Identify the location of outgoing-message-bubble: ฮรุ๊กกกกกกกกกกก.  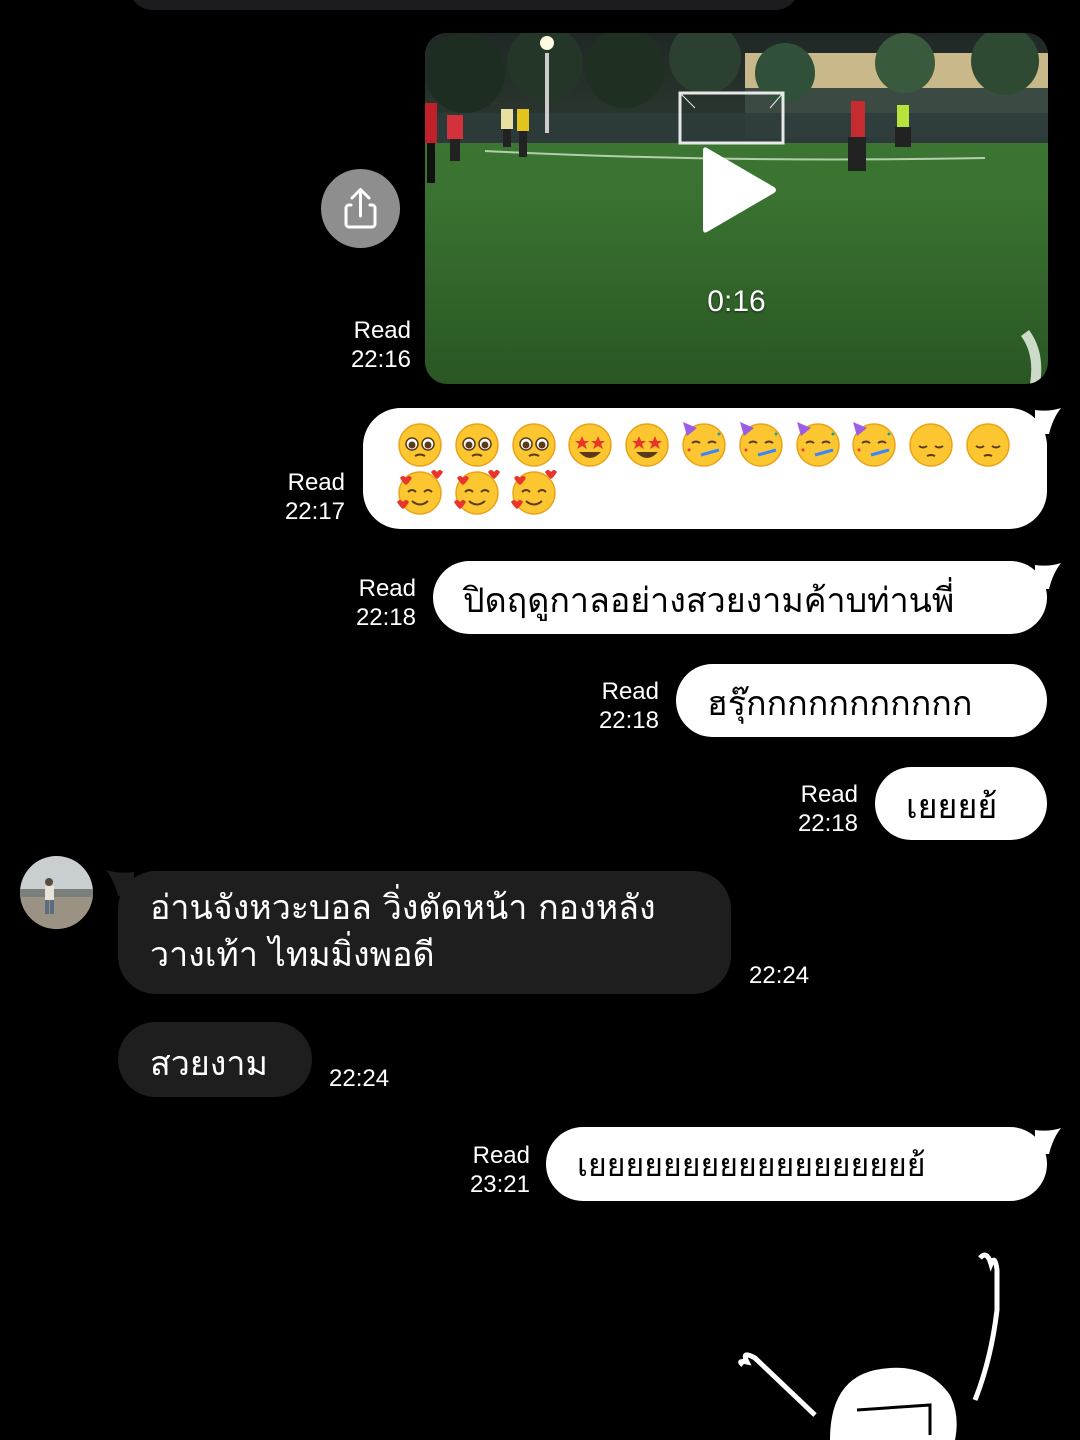
(861, 700).